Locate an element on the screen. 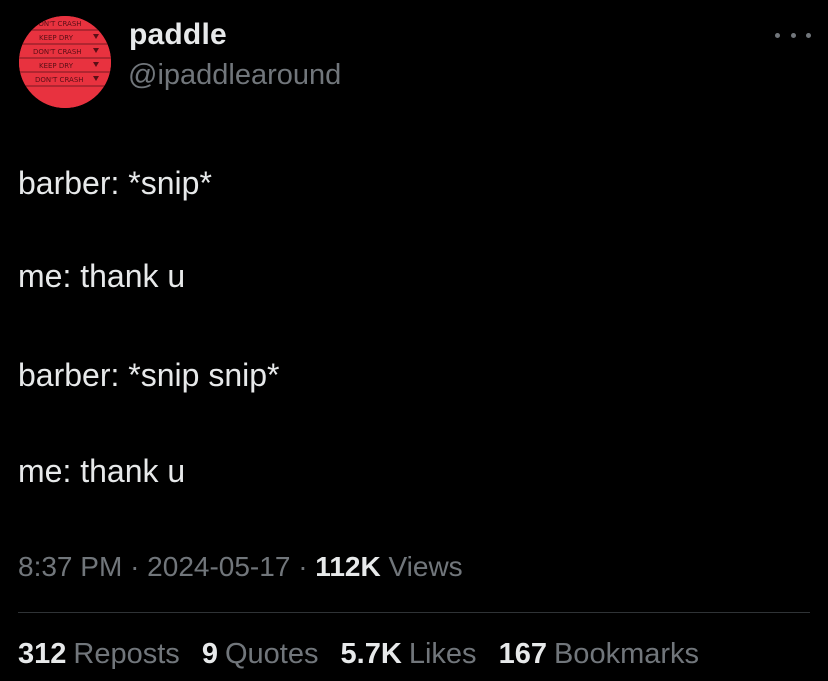 Image resolution: width=828 pixels, height=681 pixels. more-horizontal-icon is located at coordinates (793, 35).